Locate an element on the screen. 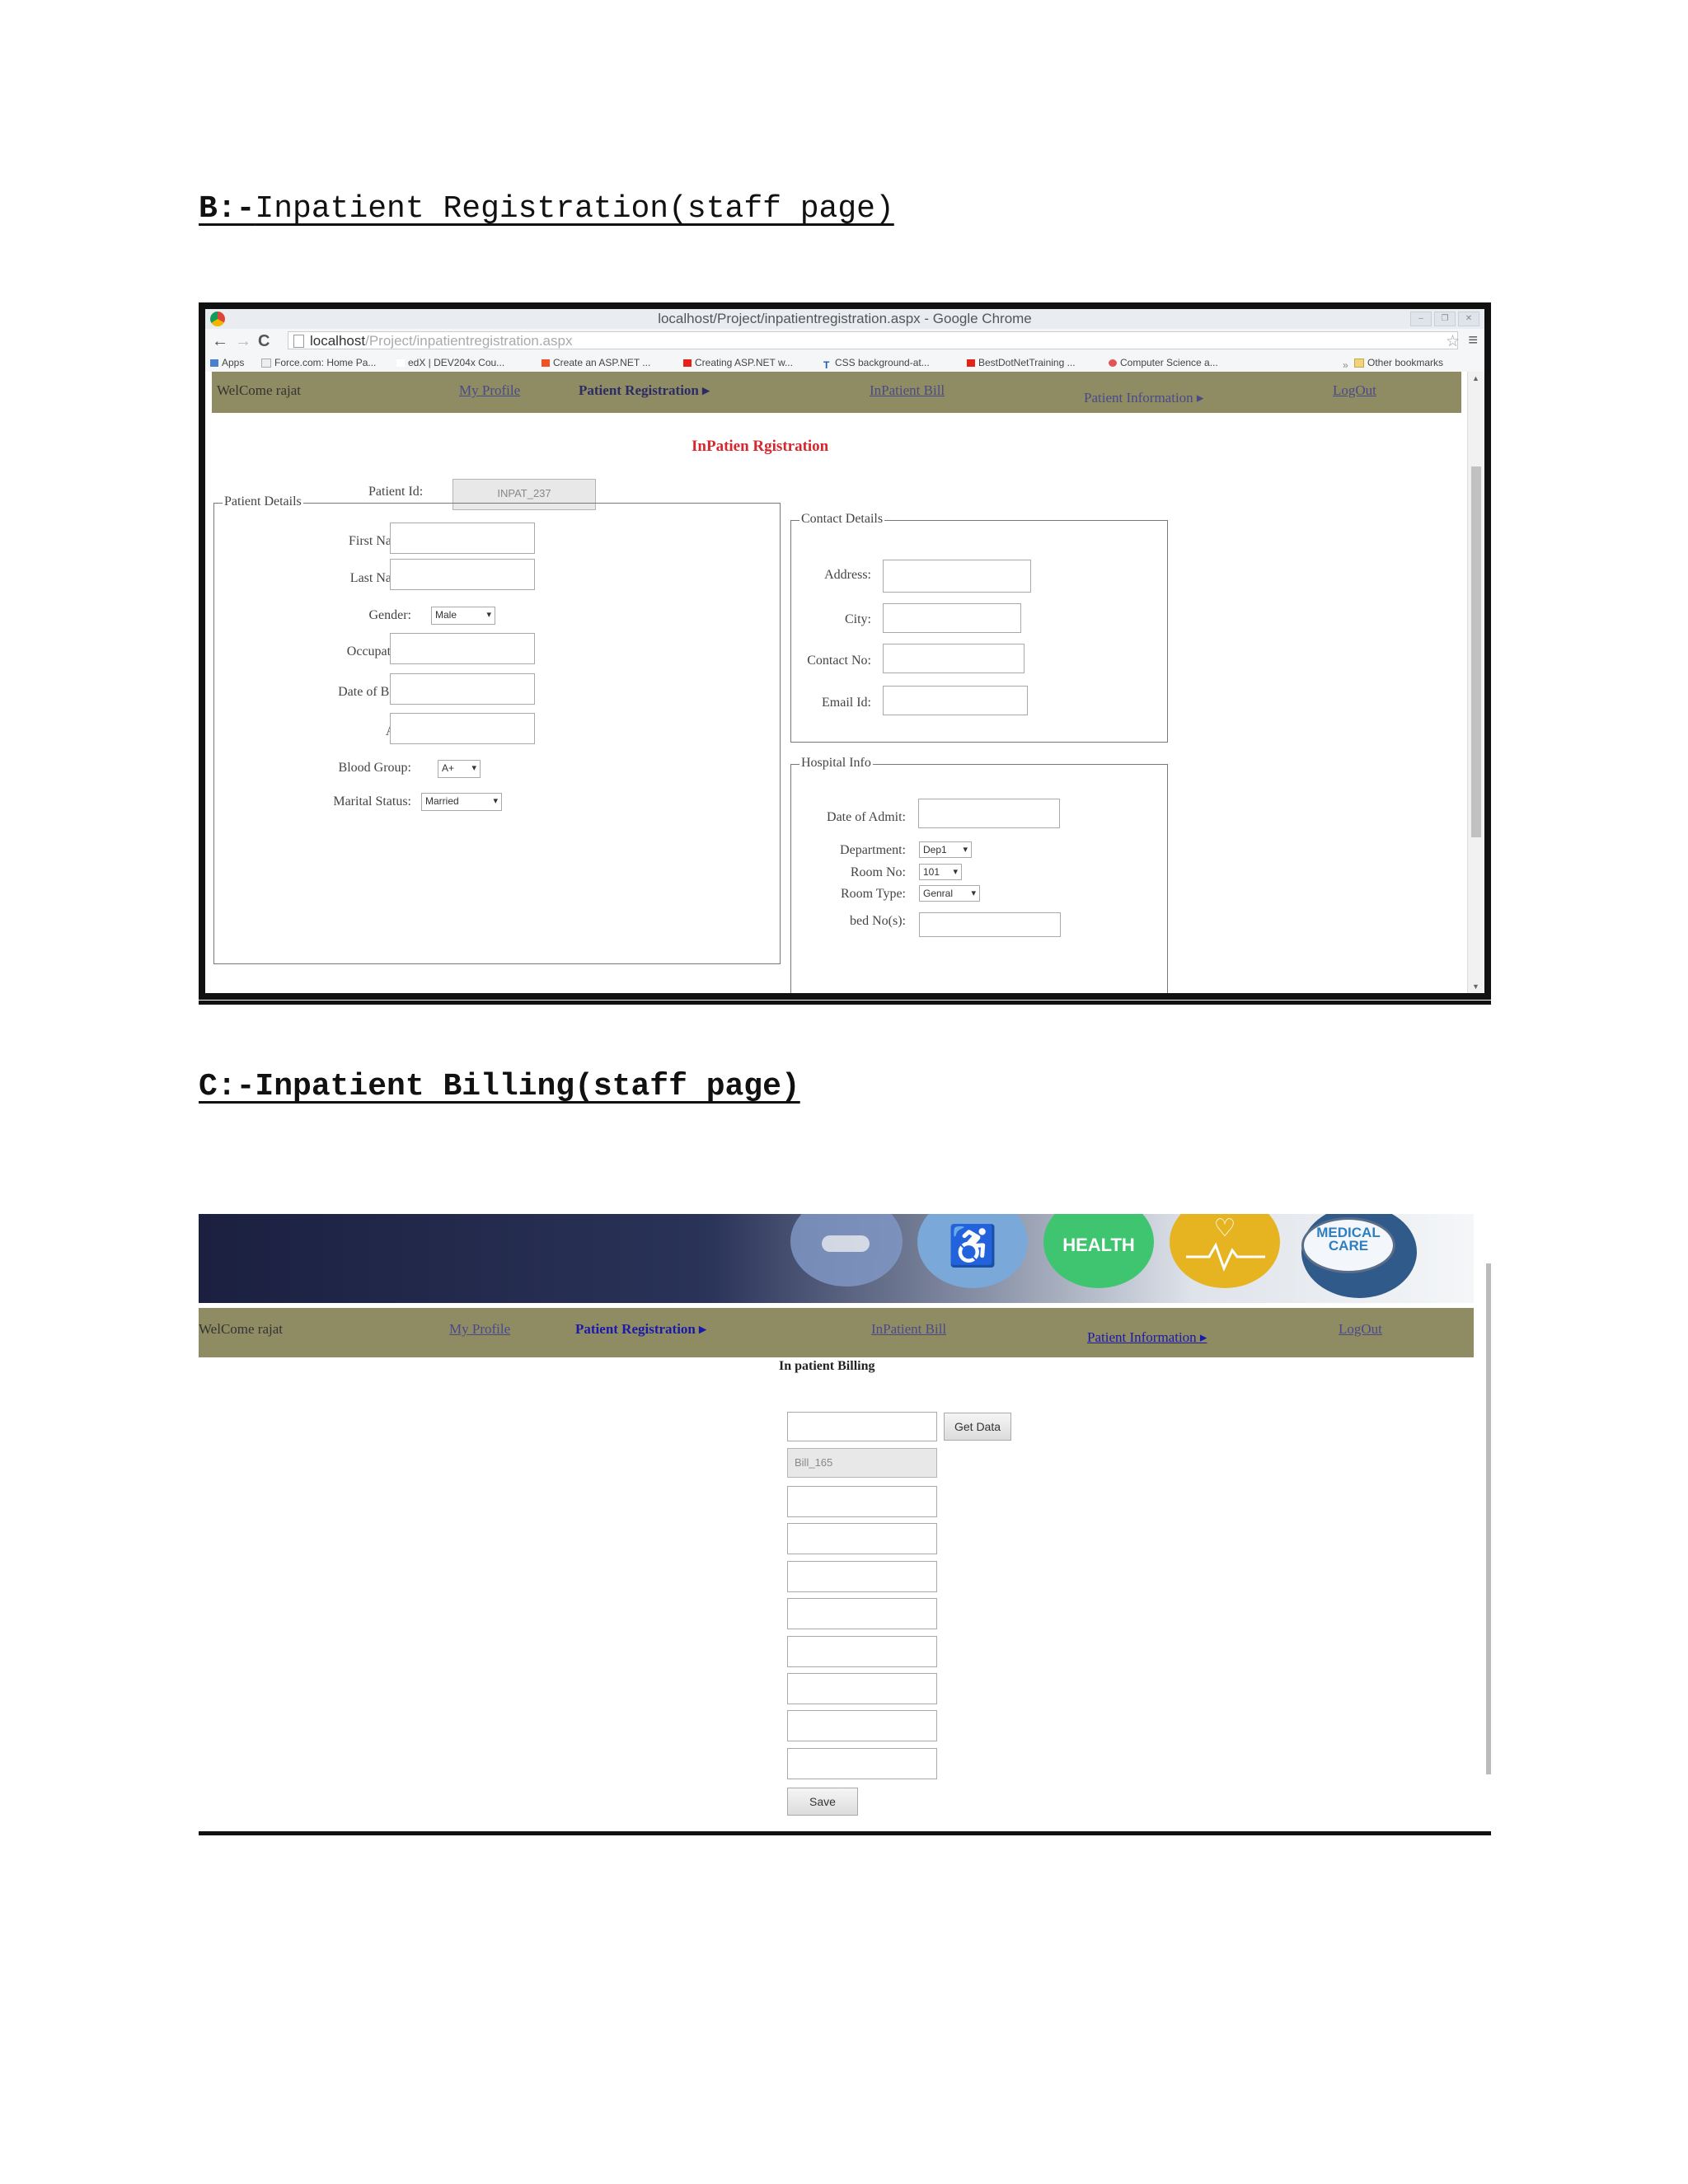 The image size is (1688, 2184). date-of-admit-input is located at coordinates (989, 813).